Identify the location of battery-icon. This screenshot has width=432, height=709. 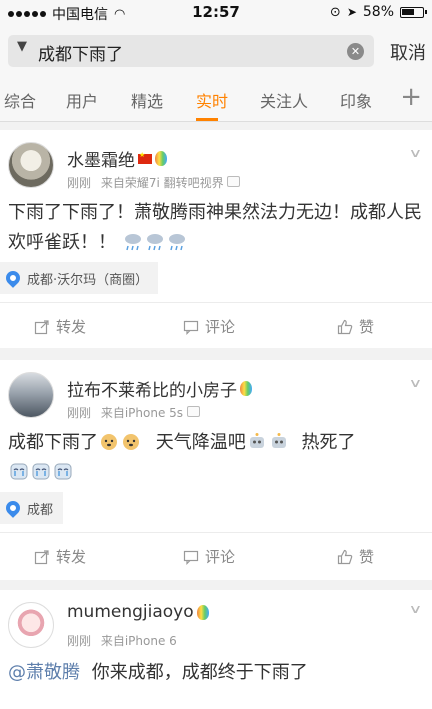
(413, 12).